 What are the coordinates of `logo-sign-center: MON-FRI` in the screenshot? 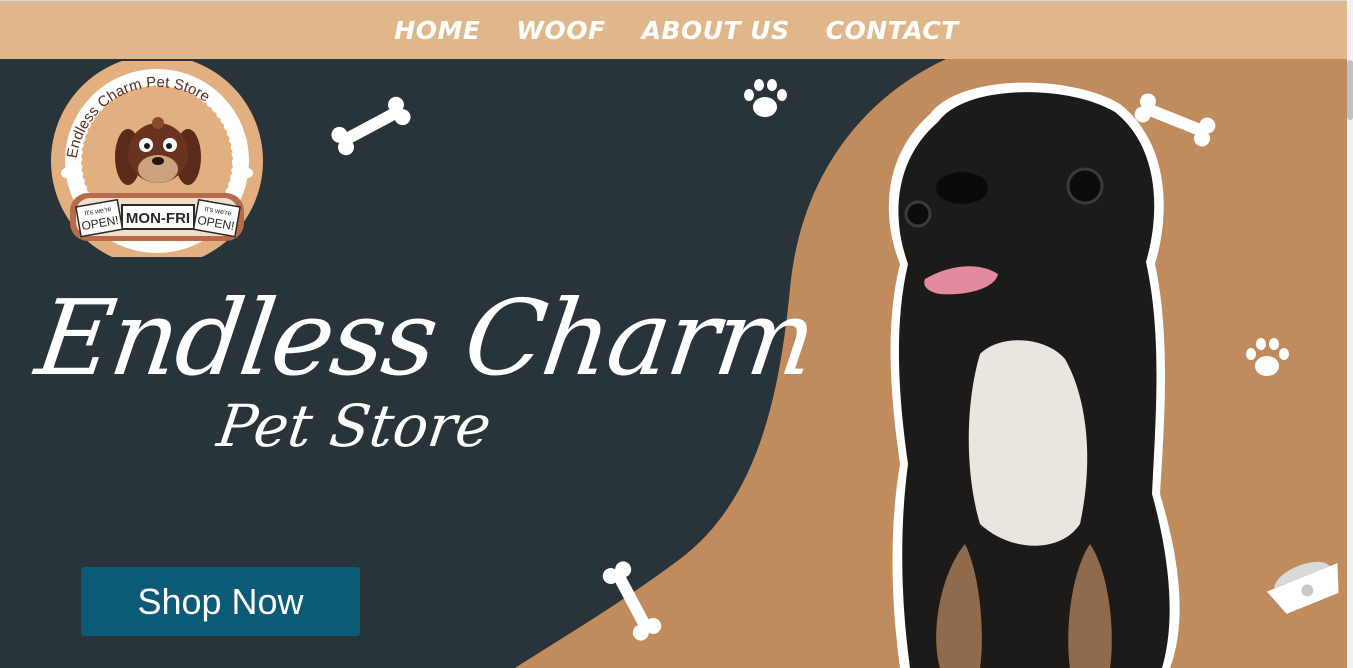 It's located at (158, 218).